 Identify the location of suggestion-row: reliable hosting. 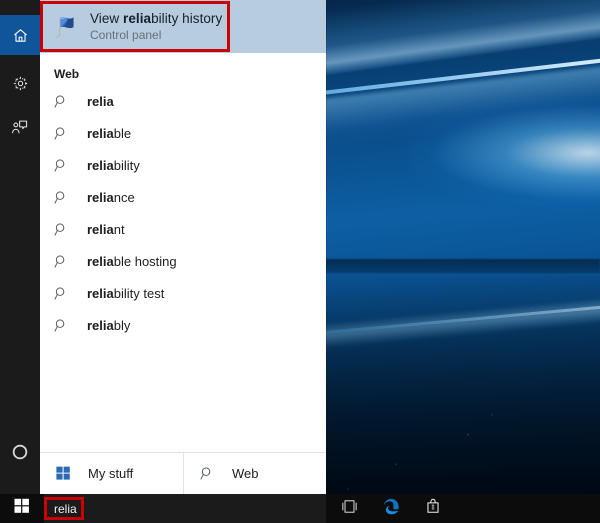
(183, 261).